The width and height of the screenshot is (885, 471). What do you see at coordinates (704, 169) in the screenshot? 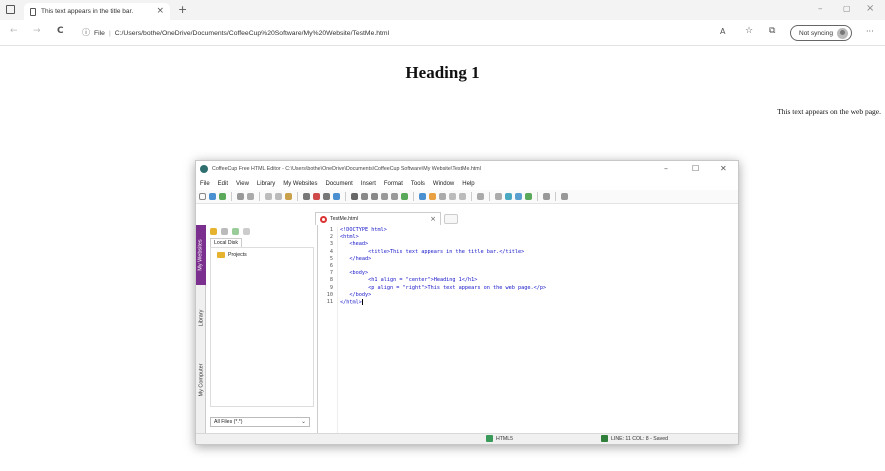
I see `editor-maximize-button: ☐` at bounding box center [704, 169].